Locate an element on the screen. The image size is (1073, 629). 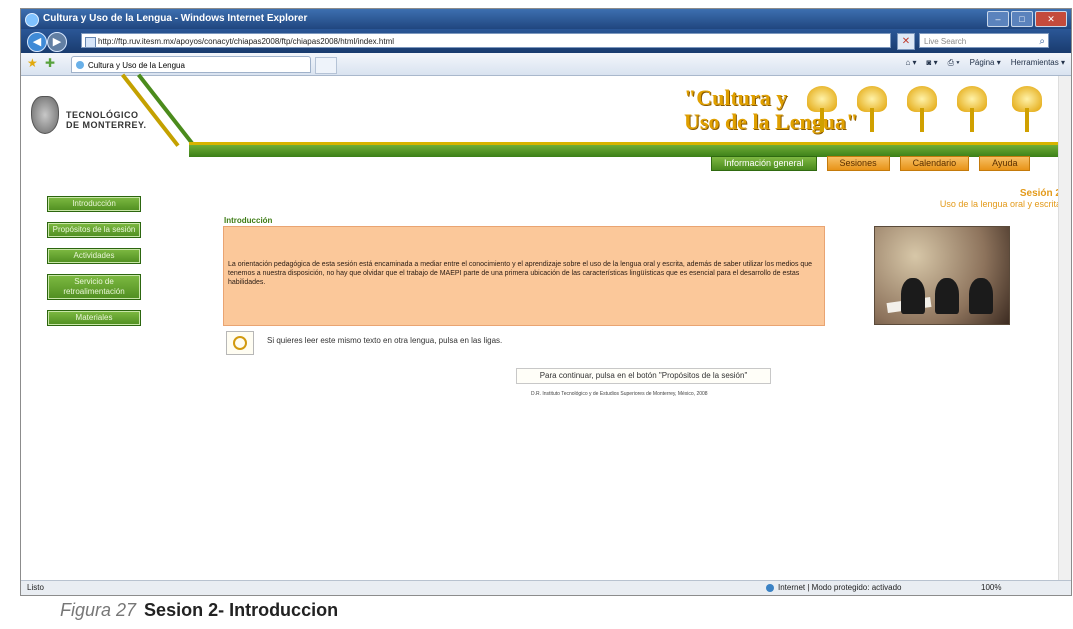
tools-menu: Herramientas ▾ is located at coordinates (1038, 63).